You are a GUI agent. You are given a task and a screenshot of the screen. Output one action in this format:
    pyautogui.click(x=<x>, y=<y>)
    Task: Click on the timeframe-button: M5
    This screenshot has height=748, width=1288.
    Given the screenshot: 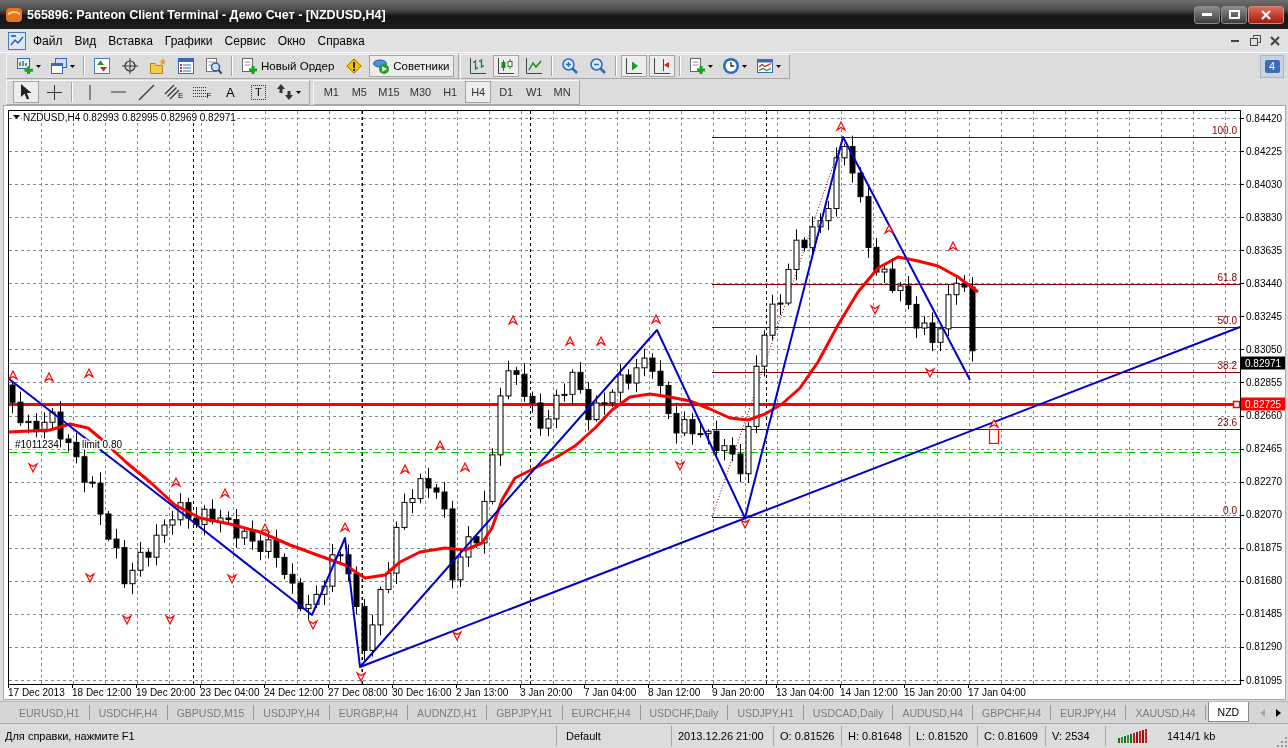 What is the action you would take?
    pyautogui.click(x=359, y=92)
    